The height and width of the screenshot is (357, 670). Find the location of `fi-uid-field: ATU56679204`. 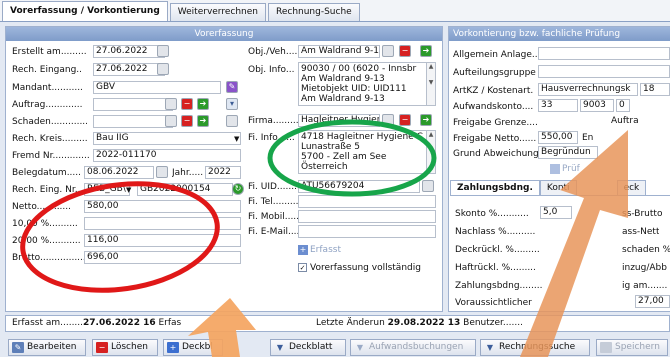

fi-uid-field: ATU56679204 is located at coordinates (359, 186).